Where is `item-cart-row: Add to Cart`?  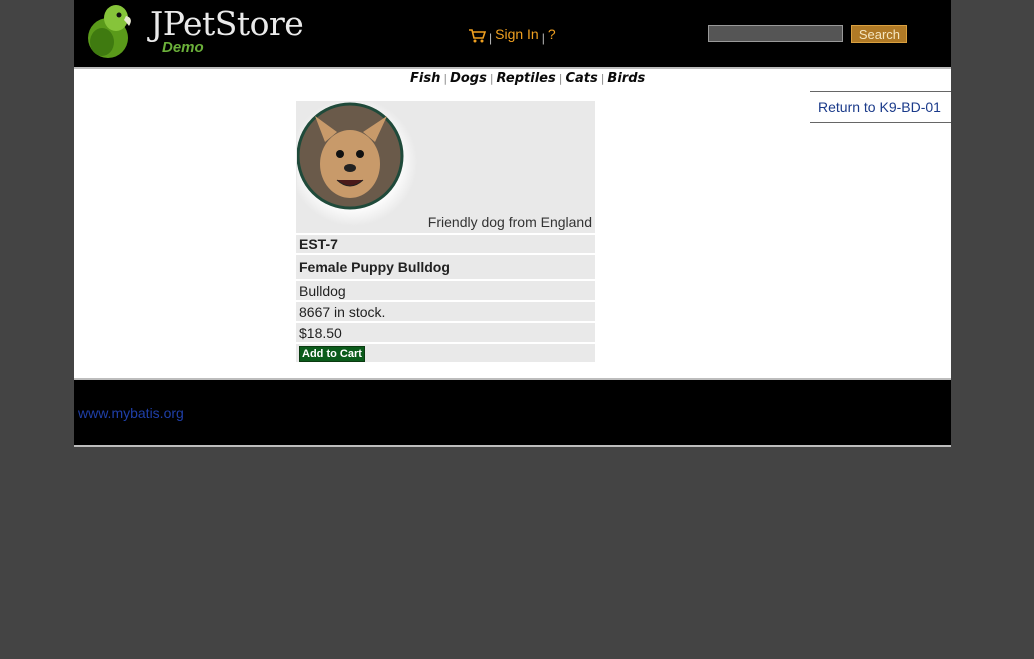
item-cart-row: Add to Cart is located at coordinates (445, 353).